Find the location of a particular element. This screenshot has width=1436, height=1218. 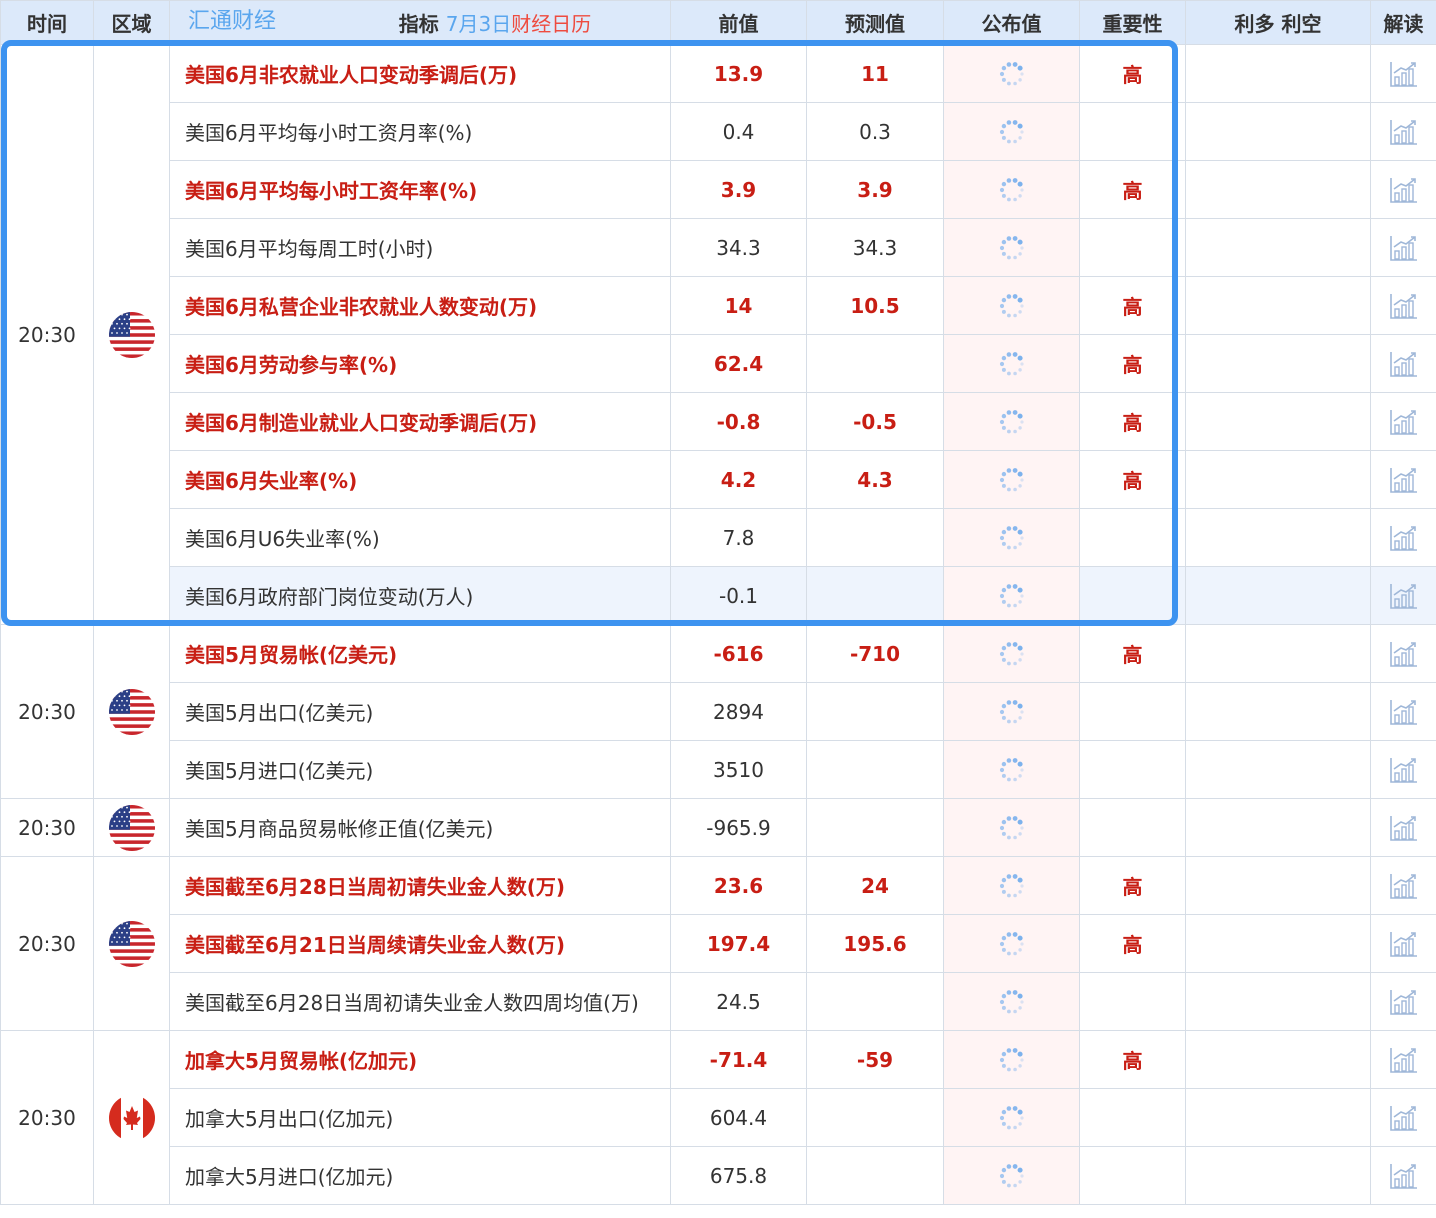

indicator-name: 加拿大5月进口(亿加元) is located at coordinates (420, 1175).